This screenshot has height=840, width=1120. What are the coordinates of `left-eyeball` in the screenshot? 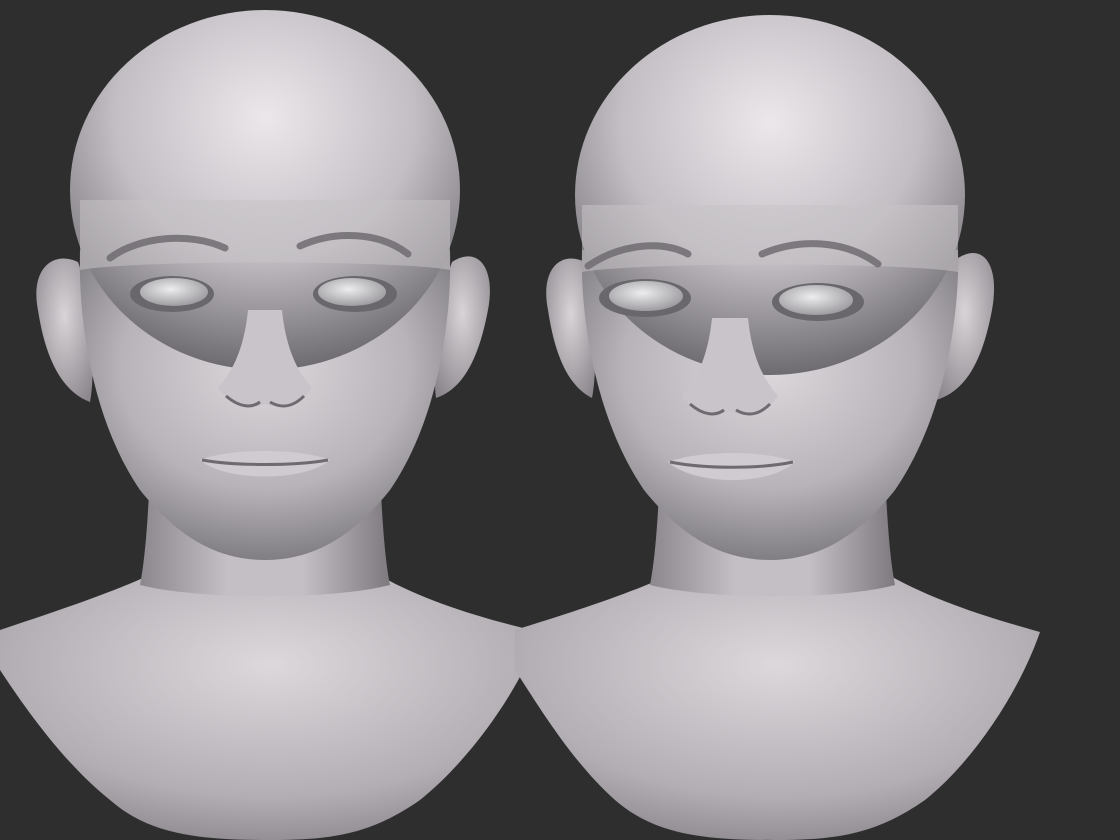 It's located at (174, 292).